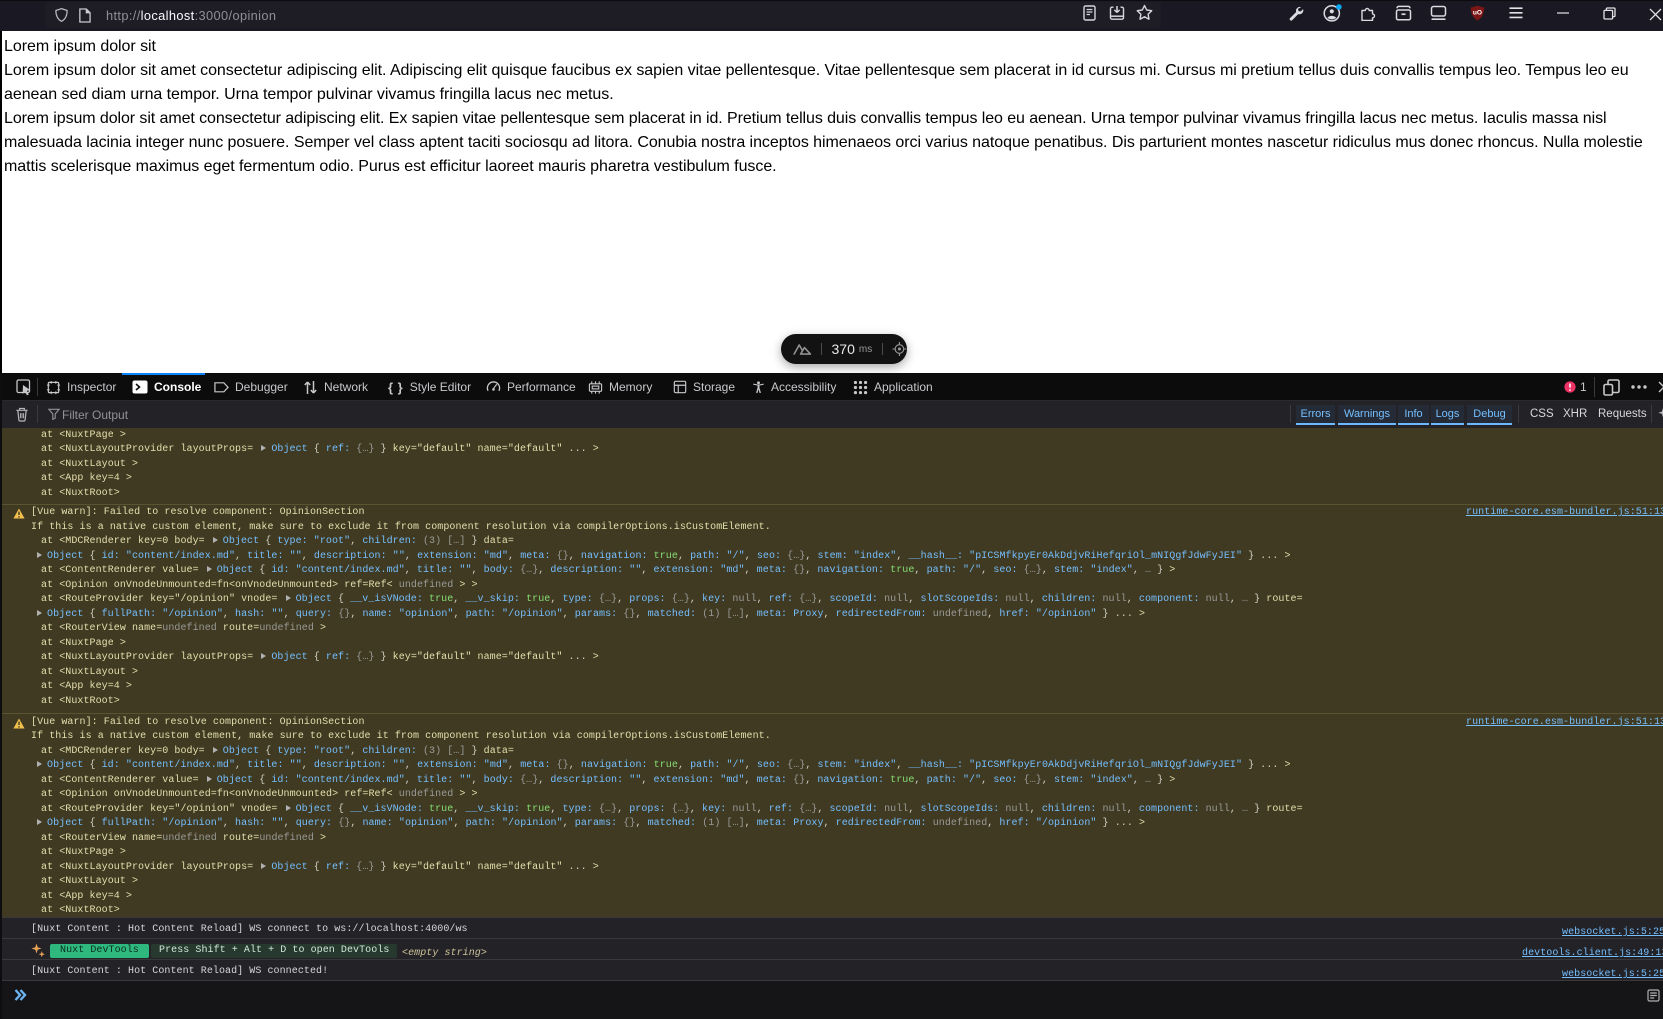 The width and height of the screenshot is (1663, 1019). What do you see at coordinates (1477, 13) in the screenshot?
I see `svg-text: uO` at bounding box center [1477, 13].